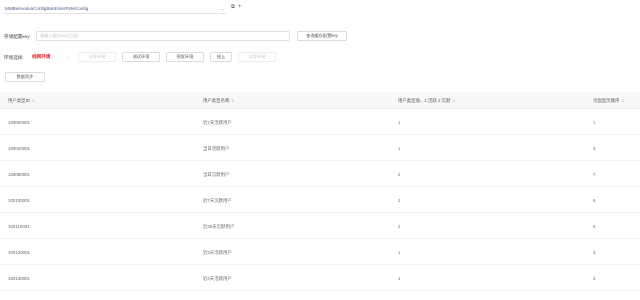 The image size is (640, 300). I want to click on table-row: 100130001 近3天活跃用户 1 2, so click(320, 278).